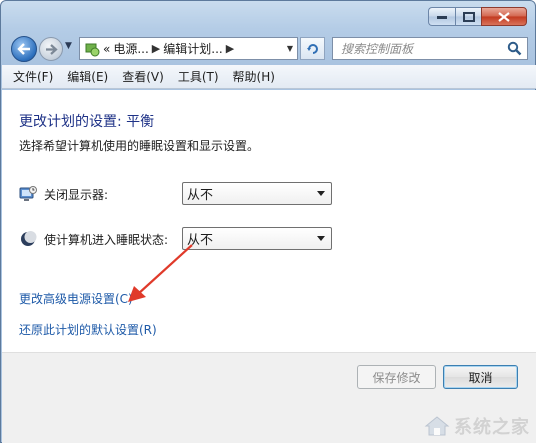 The image size is (536, 443). Describe the element at coordinates (28, 193) in the screenshot. I see `monitor-icon` at that location.